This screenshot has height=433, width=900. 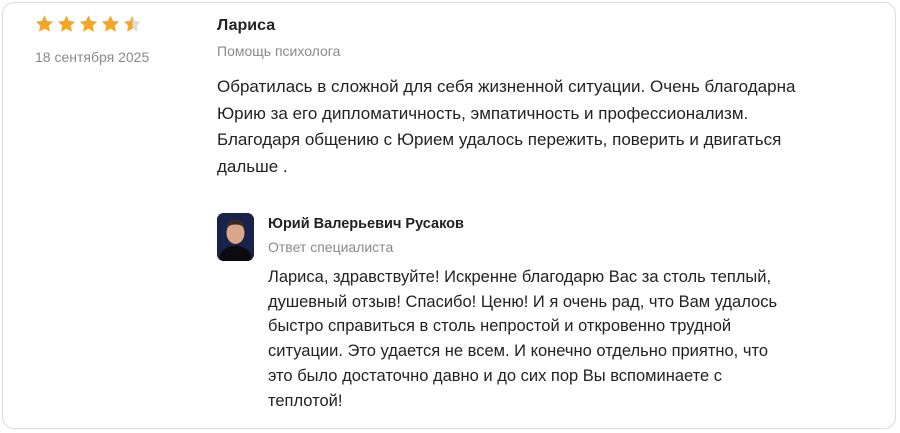 What do you see at coordinates (331, 247) in the screenshot?
I see `specialist-role: Ответ специалиста` at bounding box center [331, 247].